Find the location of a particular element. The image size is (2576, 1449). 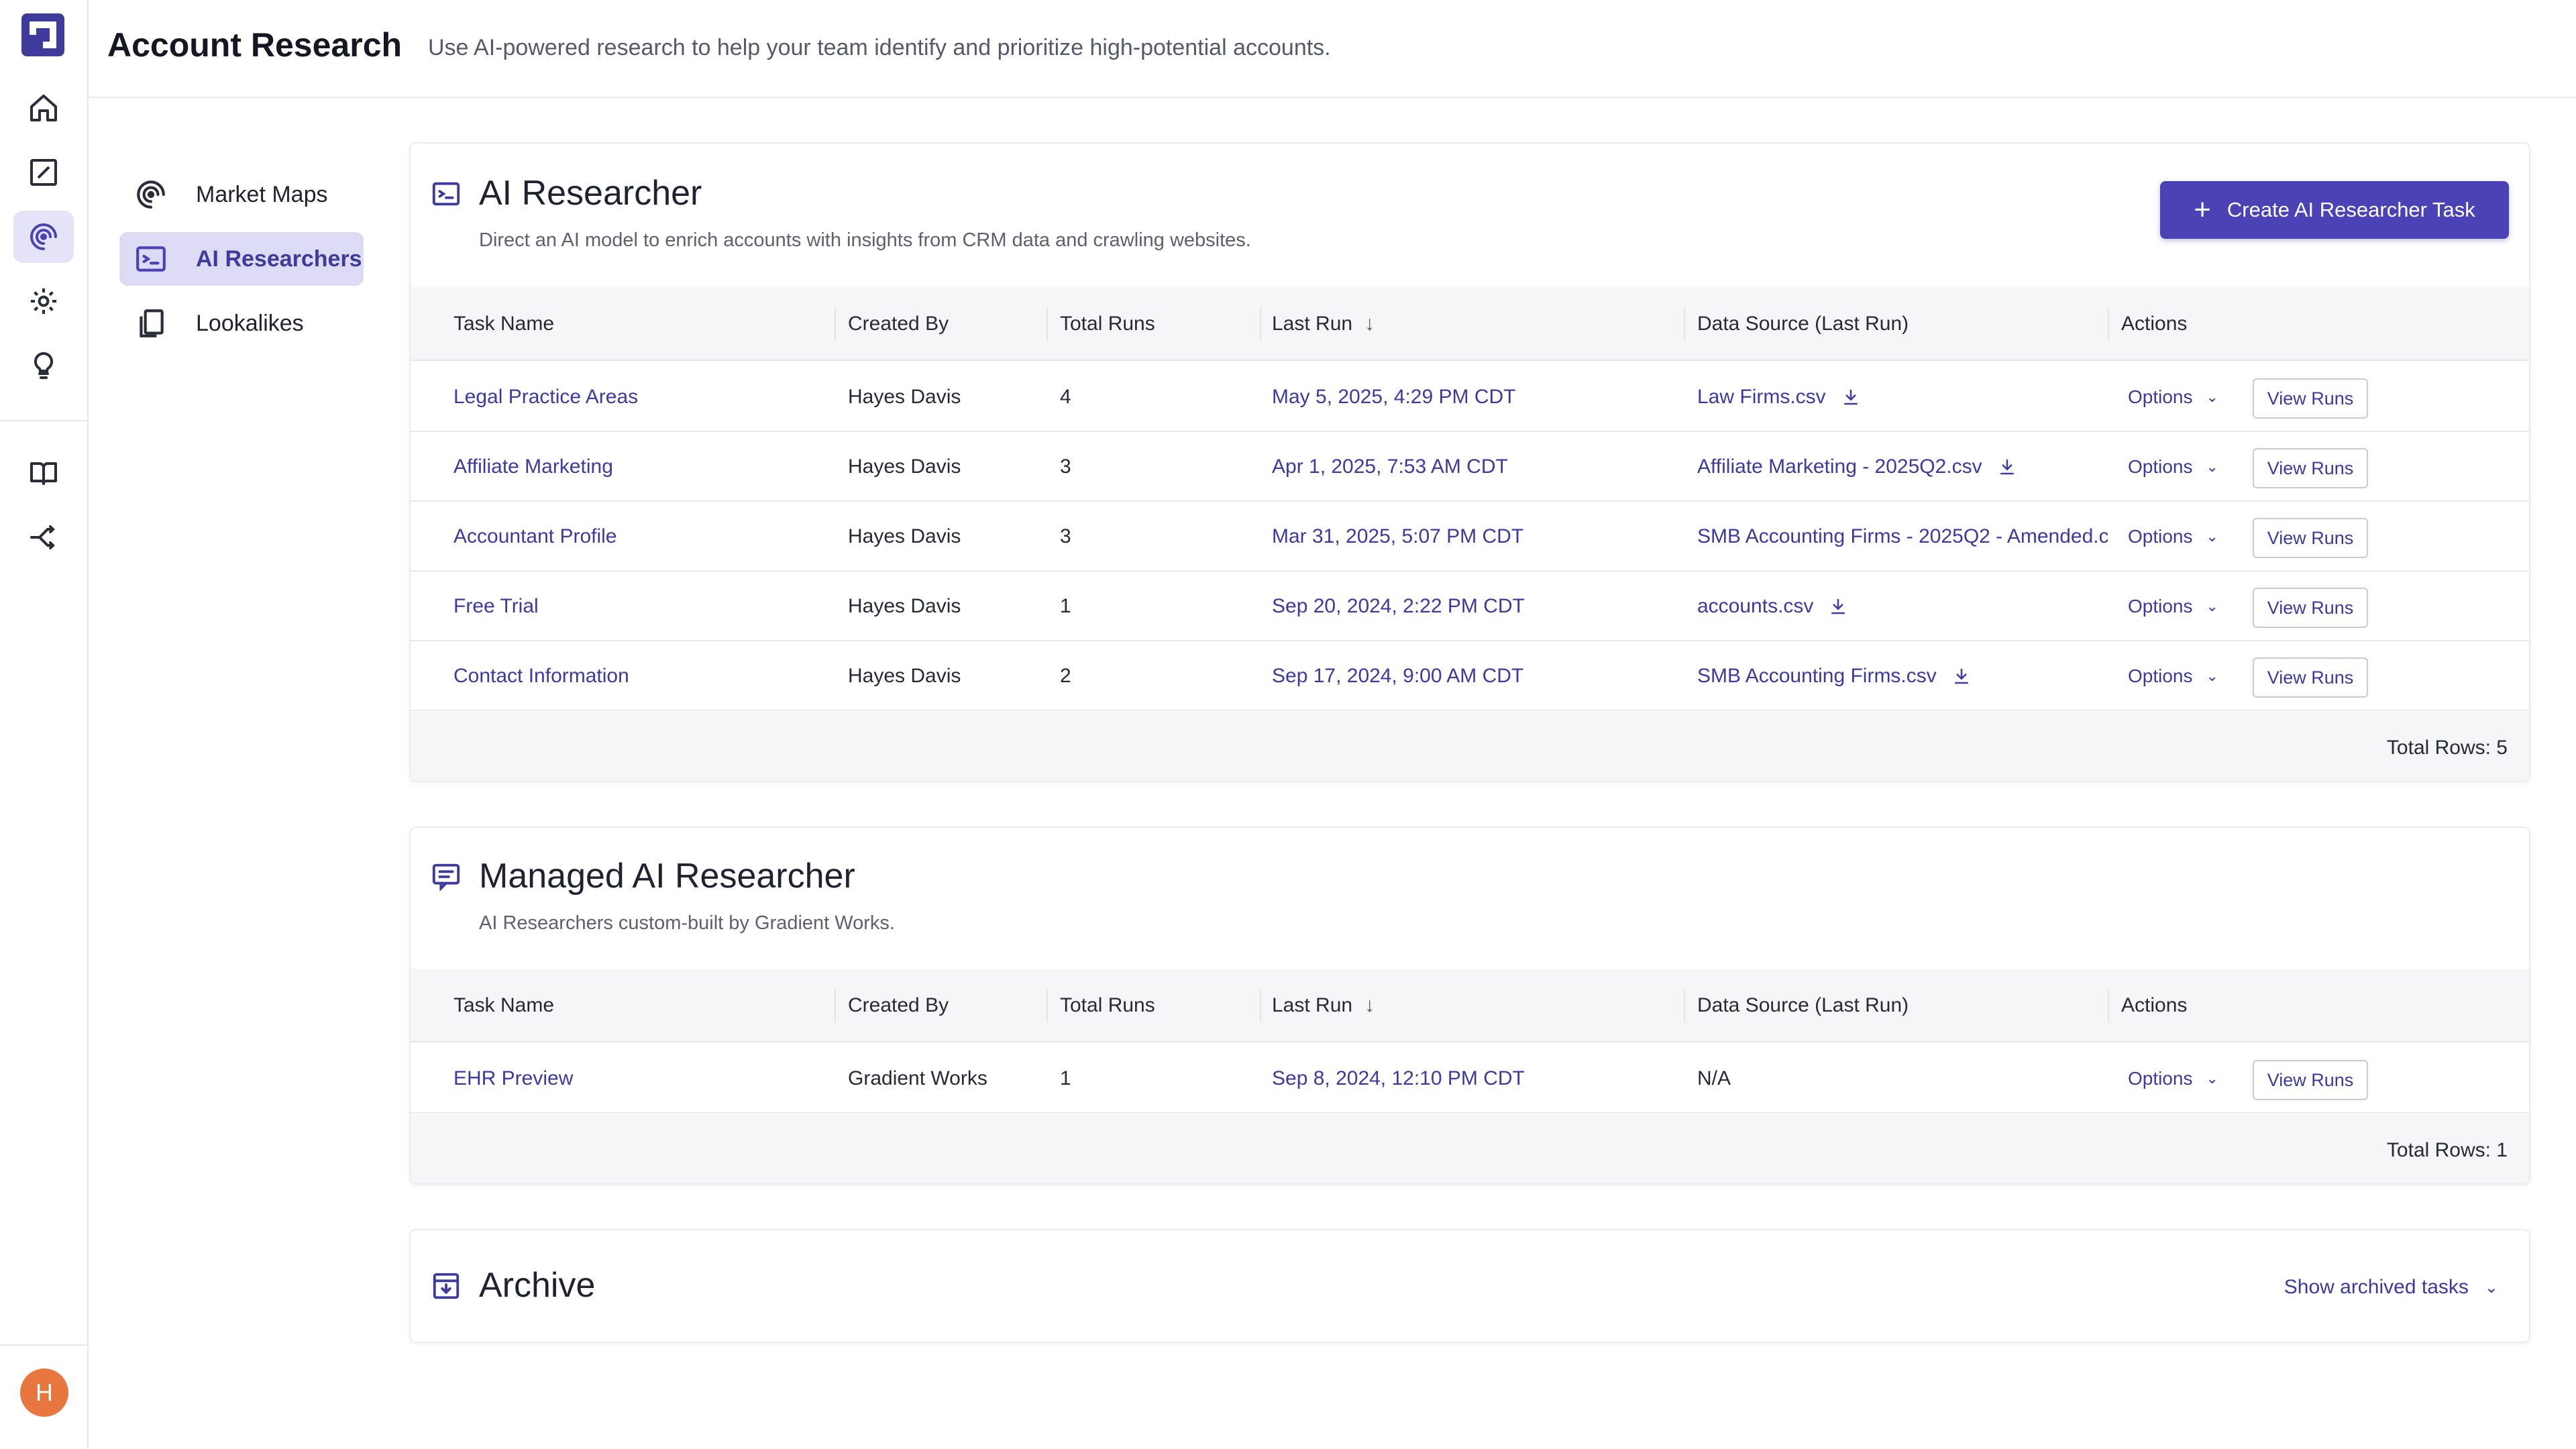

rail-docs-button is located at coordinates (43, 473).